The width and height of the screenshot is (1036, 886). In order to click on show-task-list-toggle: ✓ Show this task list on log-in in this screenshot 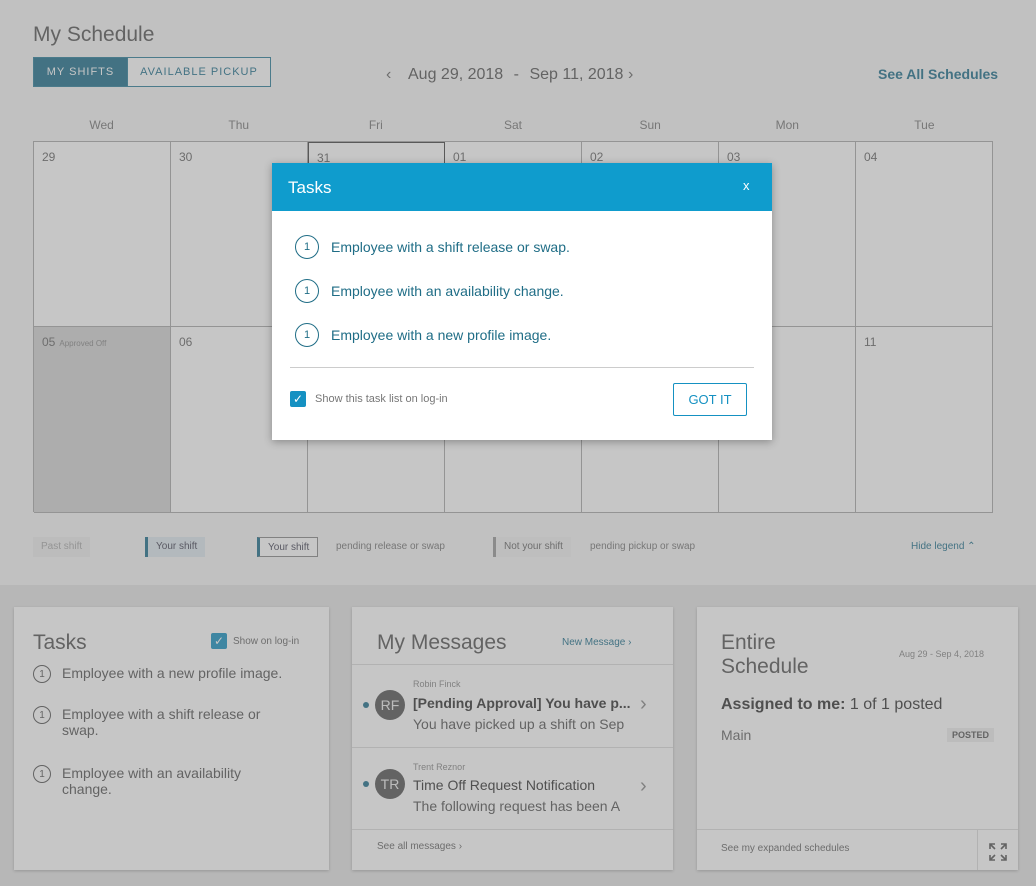, I will do `click(369, 399)`.